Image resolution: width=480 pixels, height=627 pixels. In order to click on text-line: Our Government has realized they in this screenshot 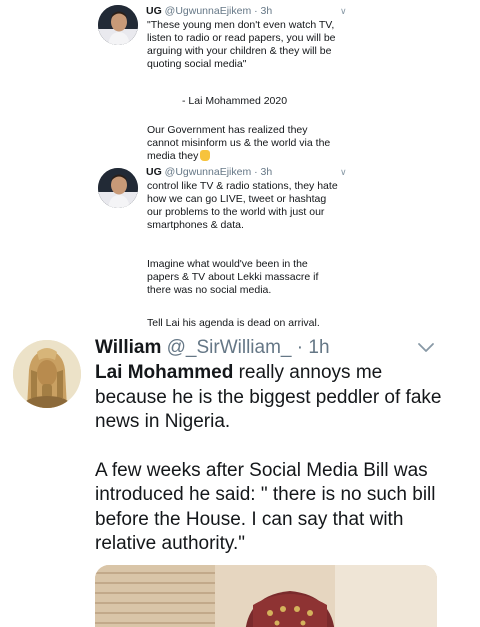, I will do `click(227, 130)`.